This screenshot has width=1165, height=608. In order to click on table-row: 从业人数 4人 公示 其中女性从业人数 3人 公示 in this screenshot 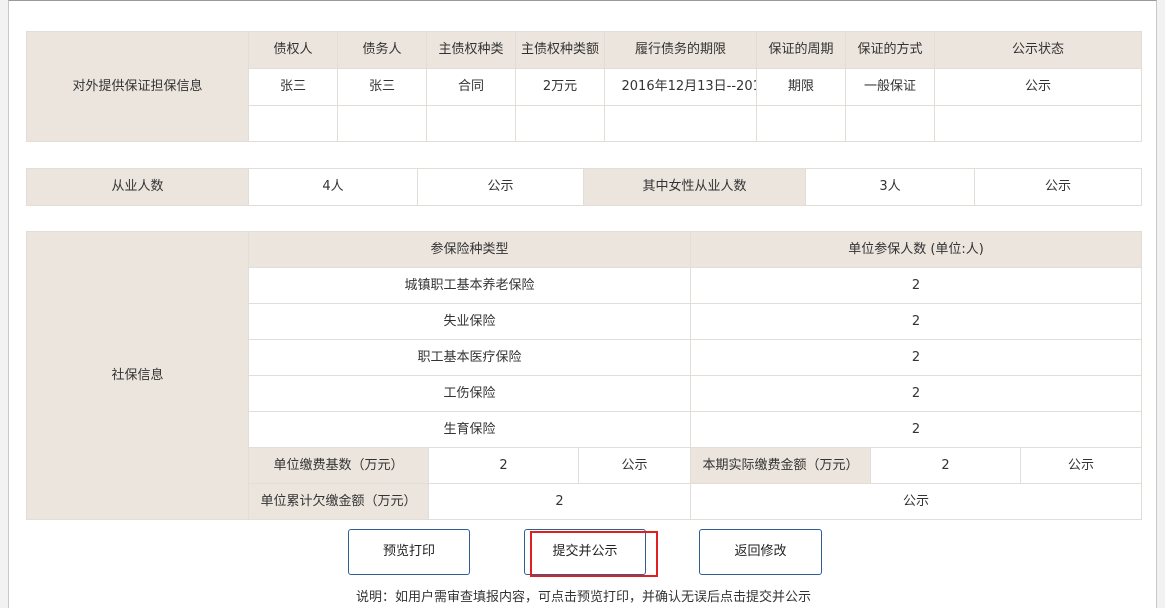, I will do `click(584, 187)`.